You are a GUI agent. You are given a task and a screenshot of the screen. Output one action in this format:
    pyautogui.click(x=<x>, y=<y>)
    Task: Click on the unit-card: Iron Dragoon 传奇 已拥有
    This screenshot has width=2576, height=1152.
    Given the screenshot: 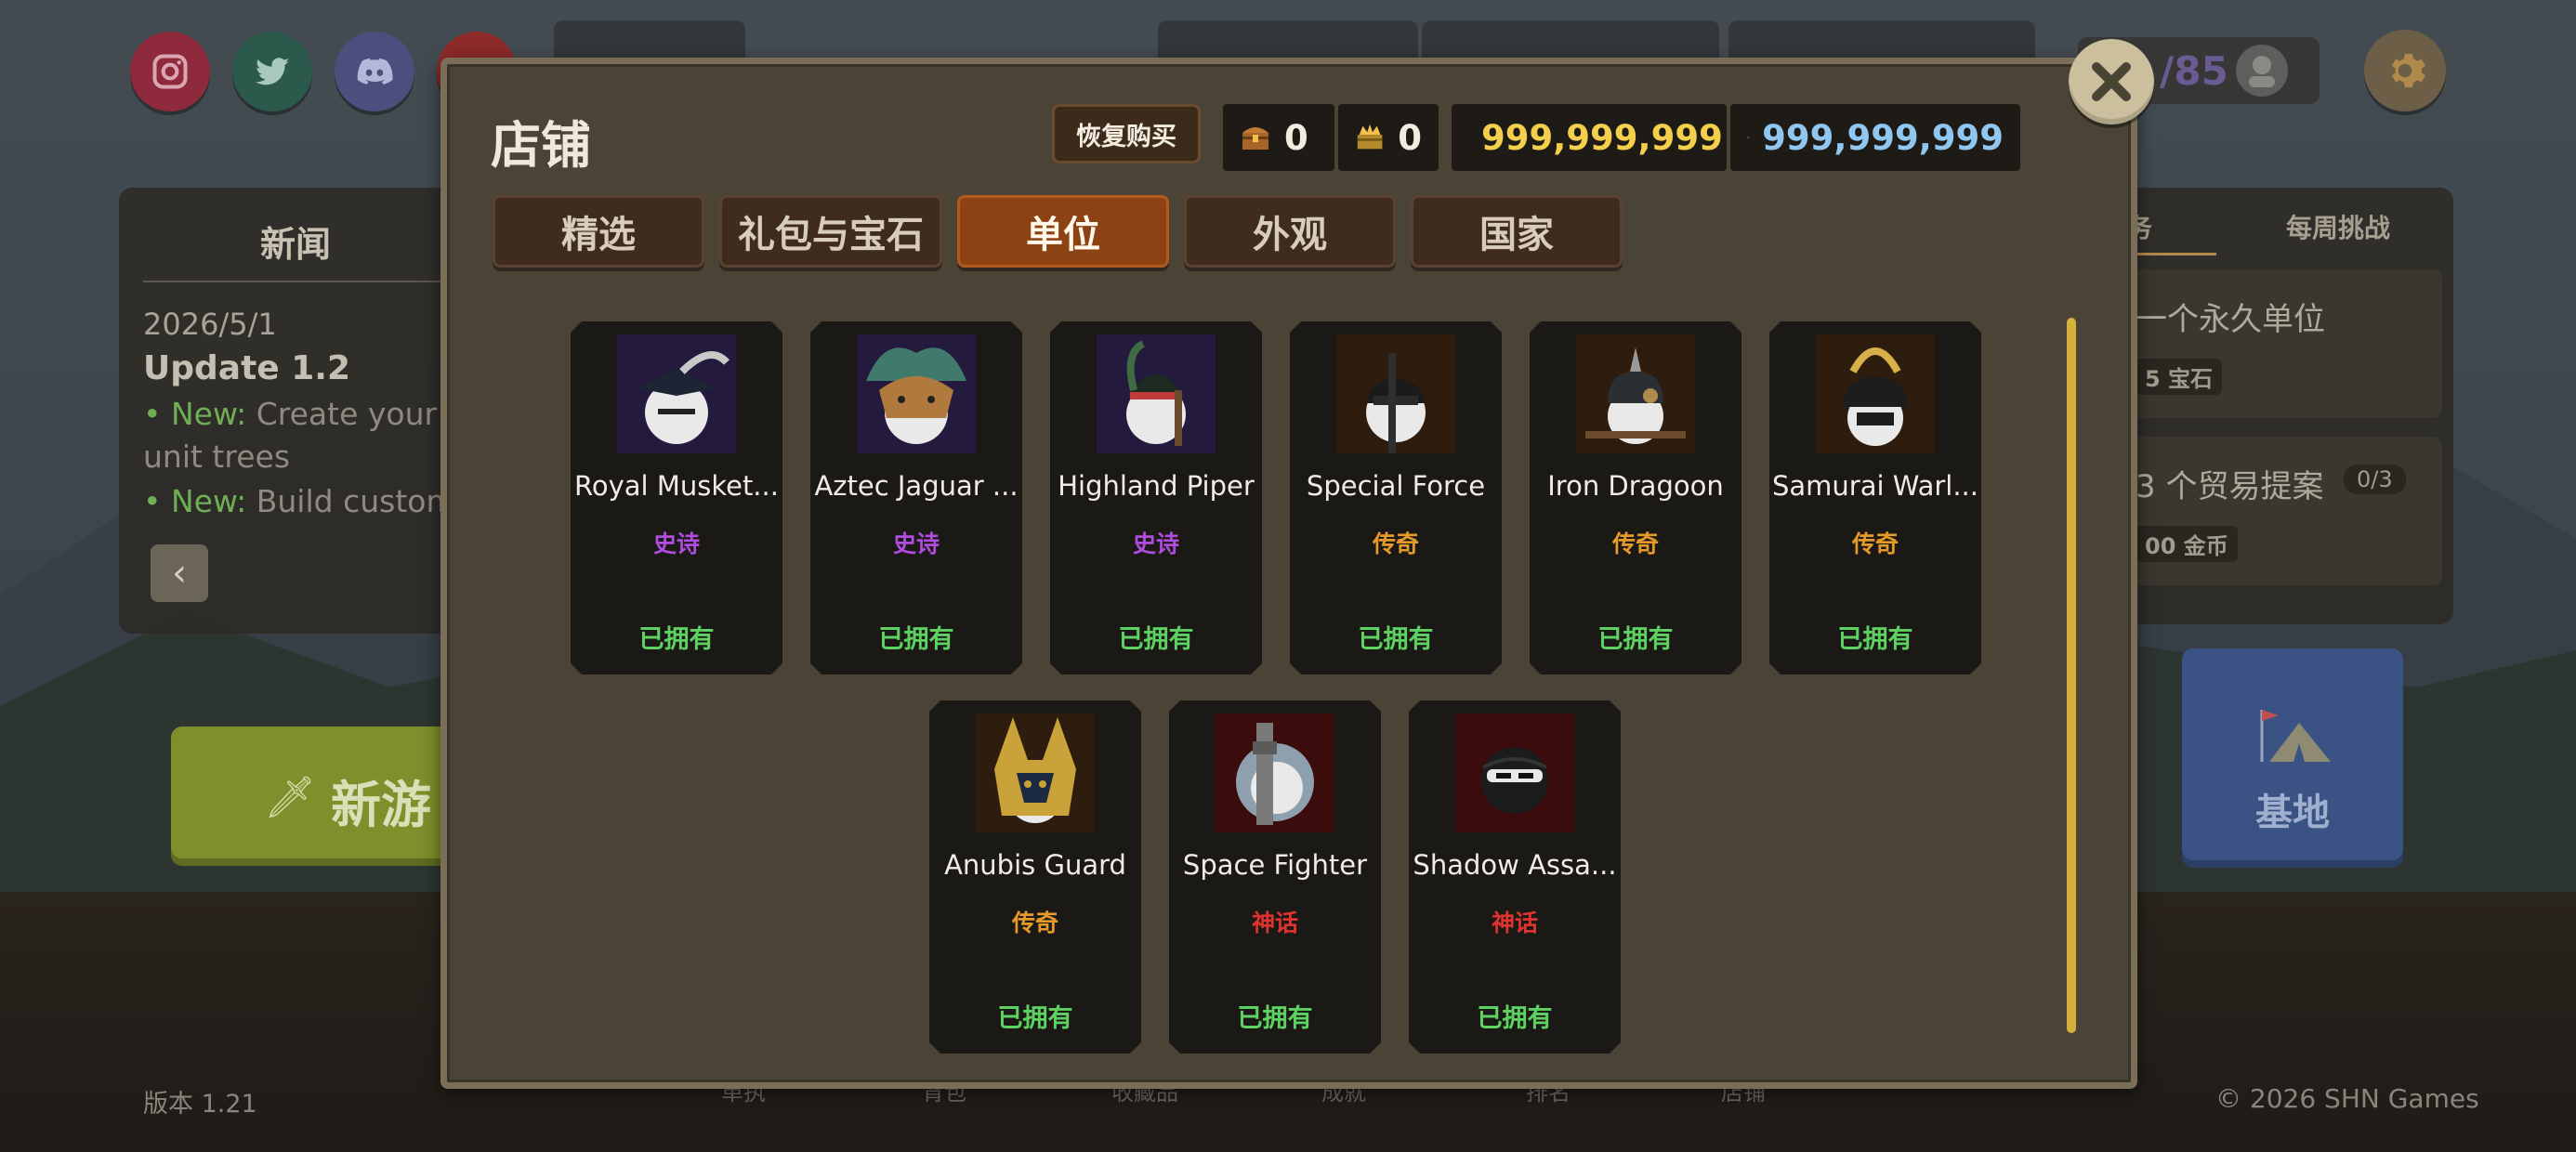 What is the action you would take?
    pyautogui.click(x=1635, y=497)
    